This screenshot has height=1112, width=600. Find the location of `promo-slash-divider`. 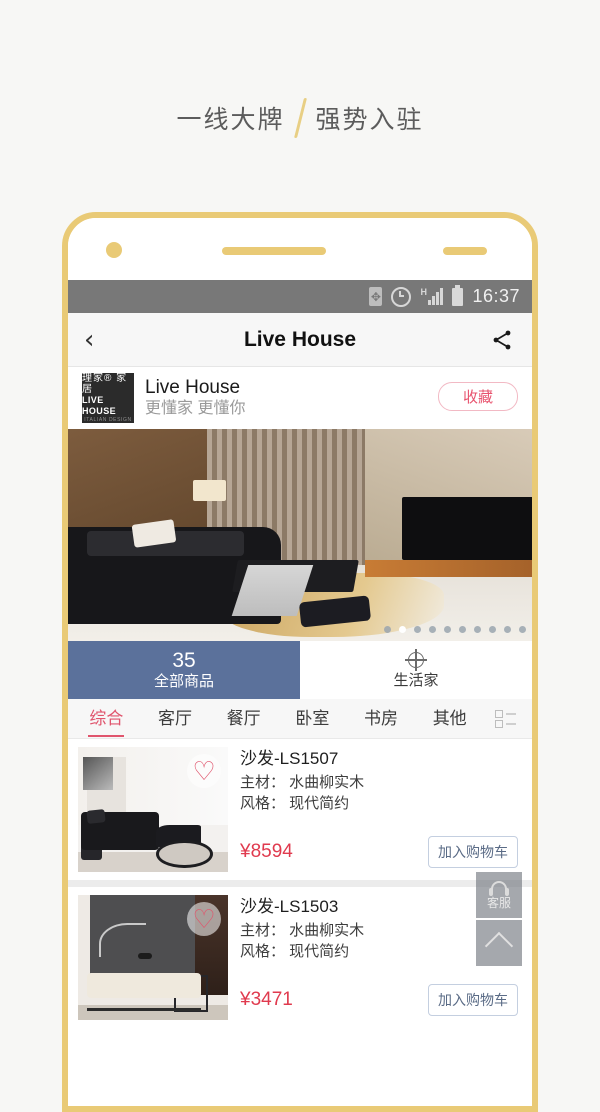

promo-slash-divider is located at coordinates (300, 118).